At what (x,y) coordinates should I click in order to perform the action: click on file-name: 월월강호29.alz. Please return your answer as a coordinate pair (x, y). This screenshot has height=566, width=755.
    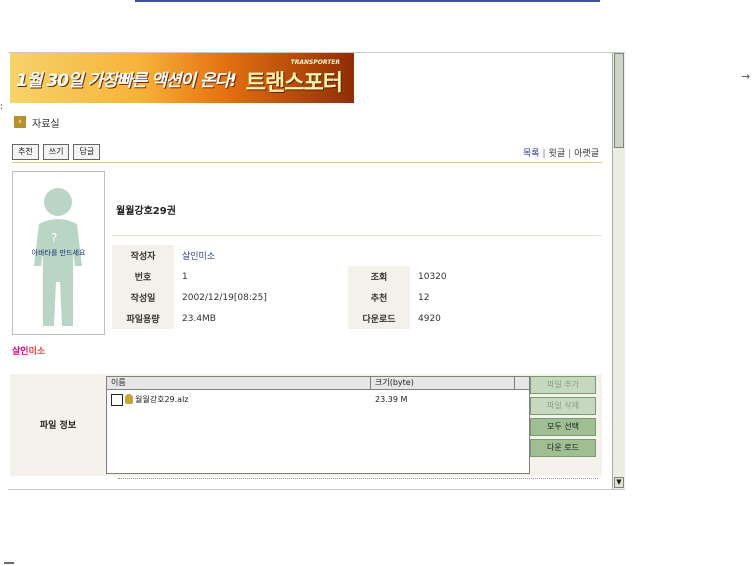
    Looking at the image, I should click on (162, 399).